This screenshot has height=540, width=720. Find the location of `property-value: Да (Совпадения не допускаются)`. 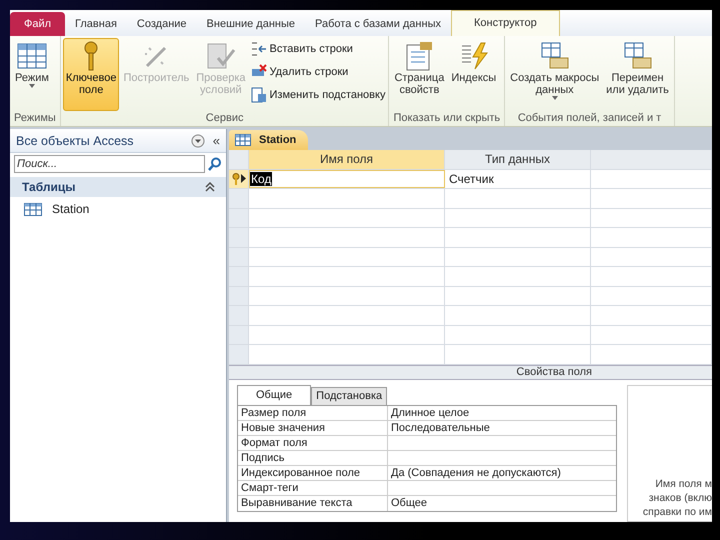

property-value: Да (Совпадения не допускаются) is located at coordinates (476, 472).